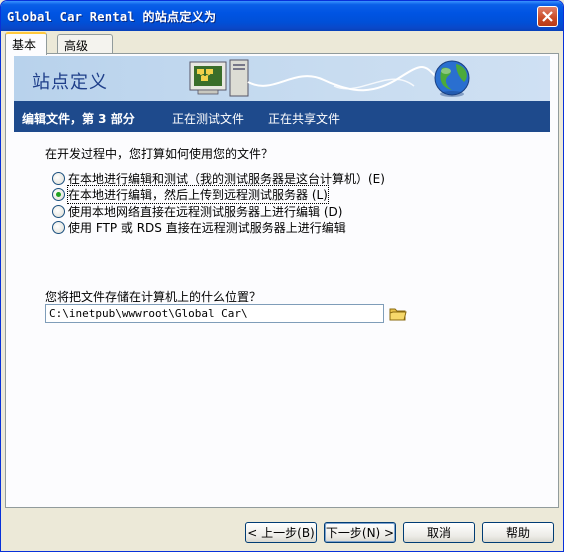 The image size is (564, 552). Describe the element at coordinates (58, 194) in the screenshot. I see `radio-local-edit-upload` at that location.